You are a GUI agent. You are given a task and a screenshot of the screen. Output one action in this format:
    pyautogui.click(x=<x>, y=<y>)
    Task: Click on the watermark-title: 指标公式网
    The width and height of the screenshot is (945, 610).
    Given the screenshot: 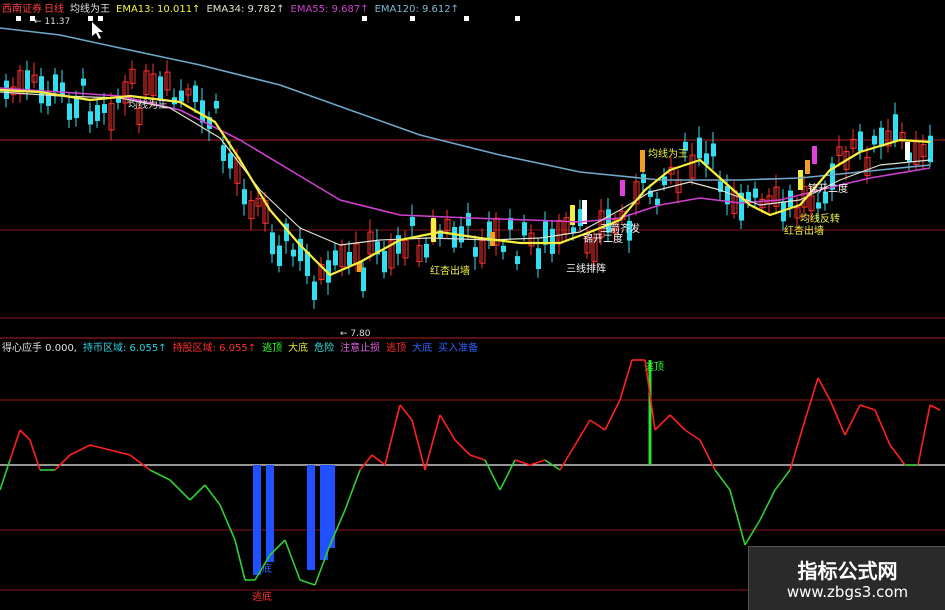 What is the action you would take?
    pyautogui.click(x=847, y=571)
    